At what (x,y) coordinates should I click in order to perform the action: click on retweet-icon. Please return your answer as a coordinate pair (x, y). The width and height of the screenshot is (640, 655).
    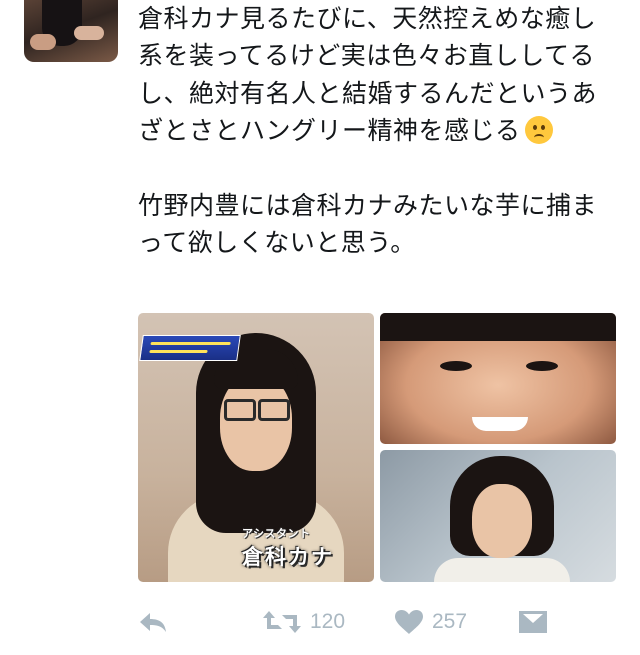
    Looking at the image, I should click on (282, 622).